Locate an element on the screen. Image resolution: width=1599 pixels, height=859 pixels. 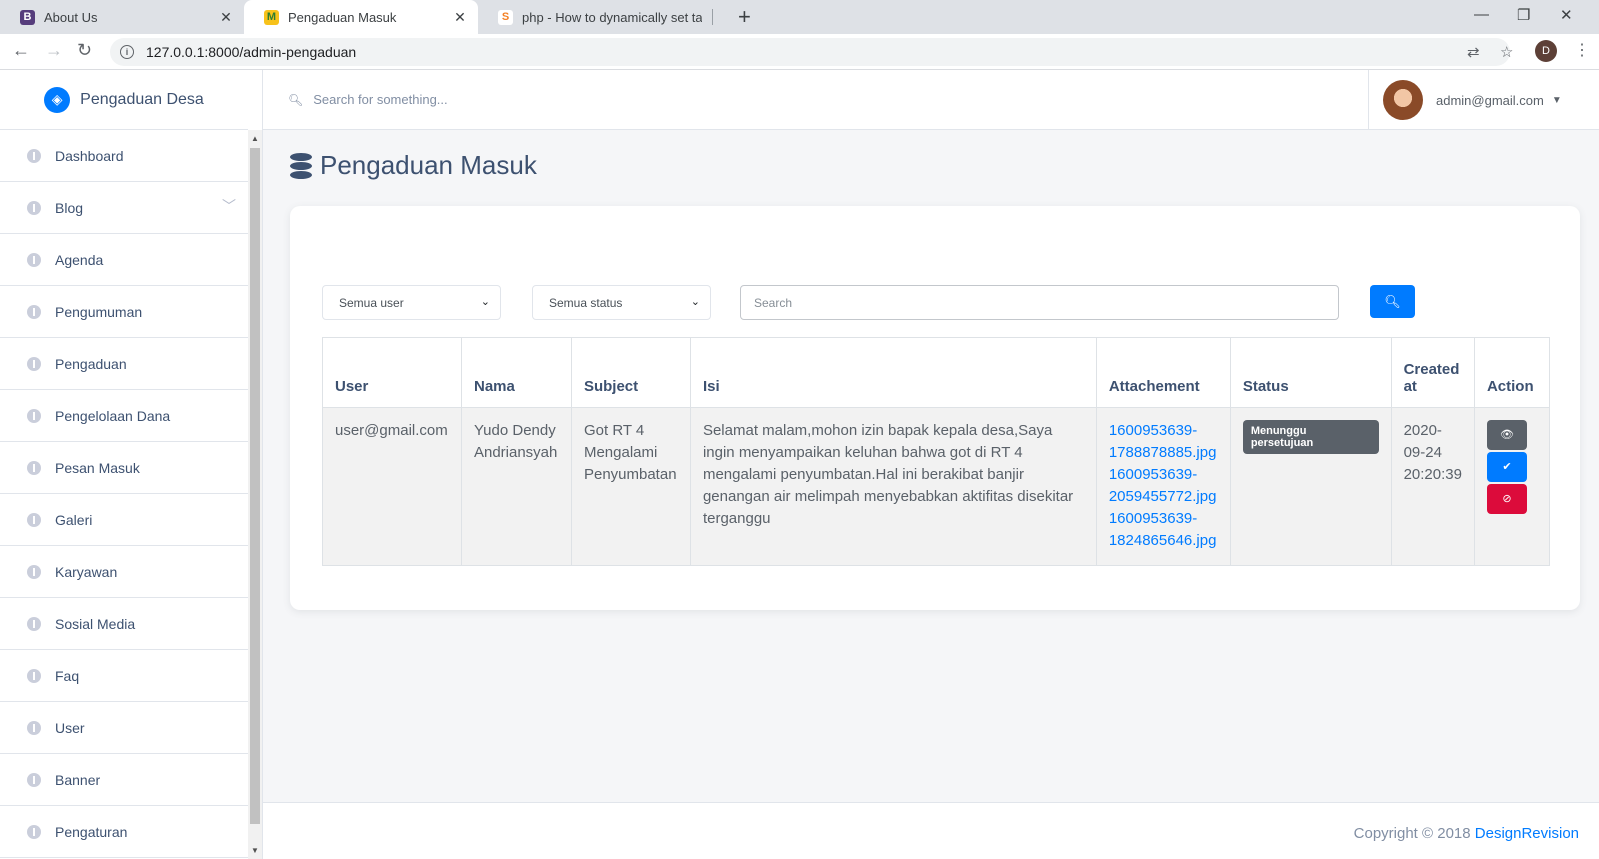
sidebar-item-label: Pengelolaan Dana is located at coordinates (113, 415).